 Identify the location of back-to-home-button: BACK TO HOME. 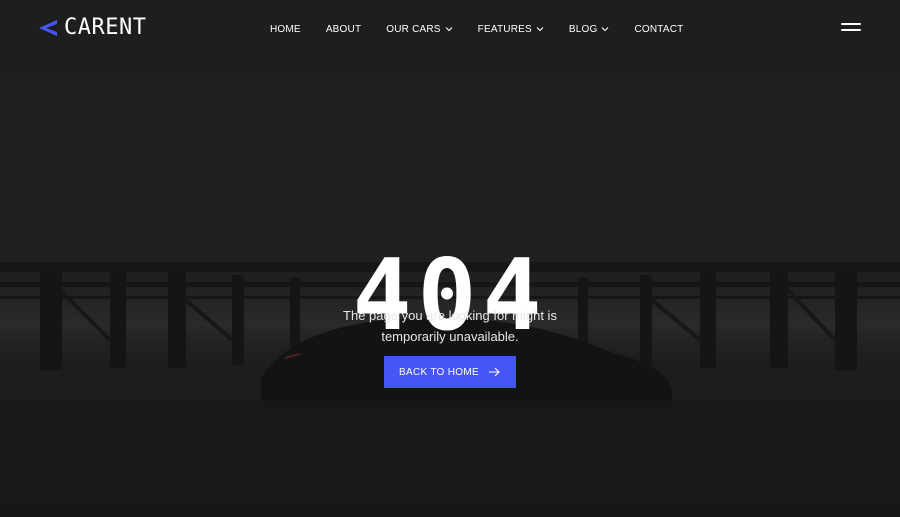
(450, 372).